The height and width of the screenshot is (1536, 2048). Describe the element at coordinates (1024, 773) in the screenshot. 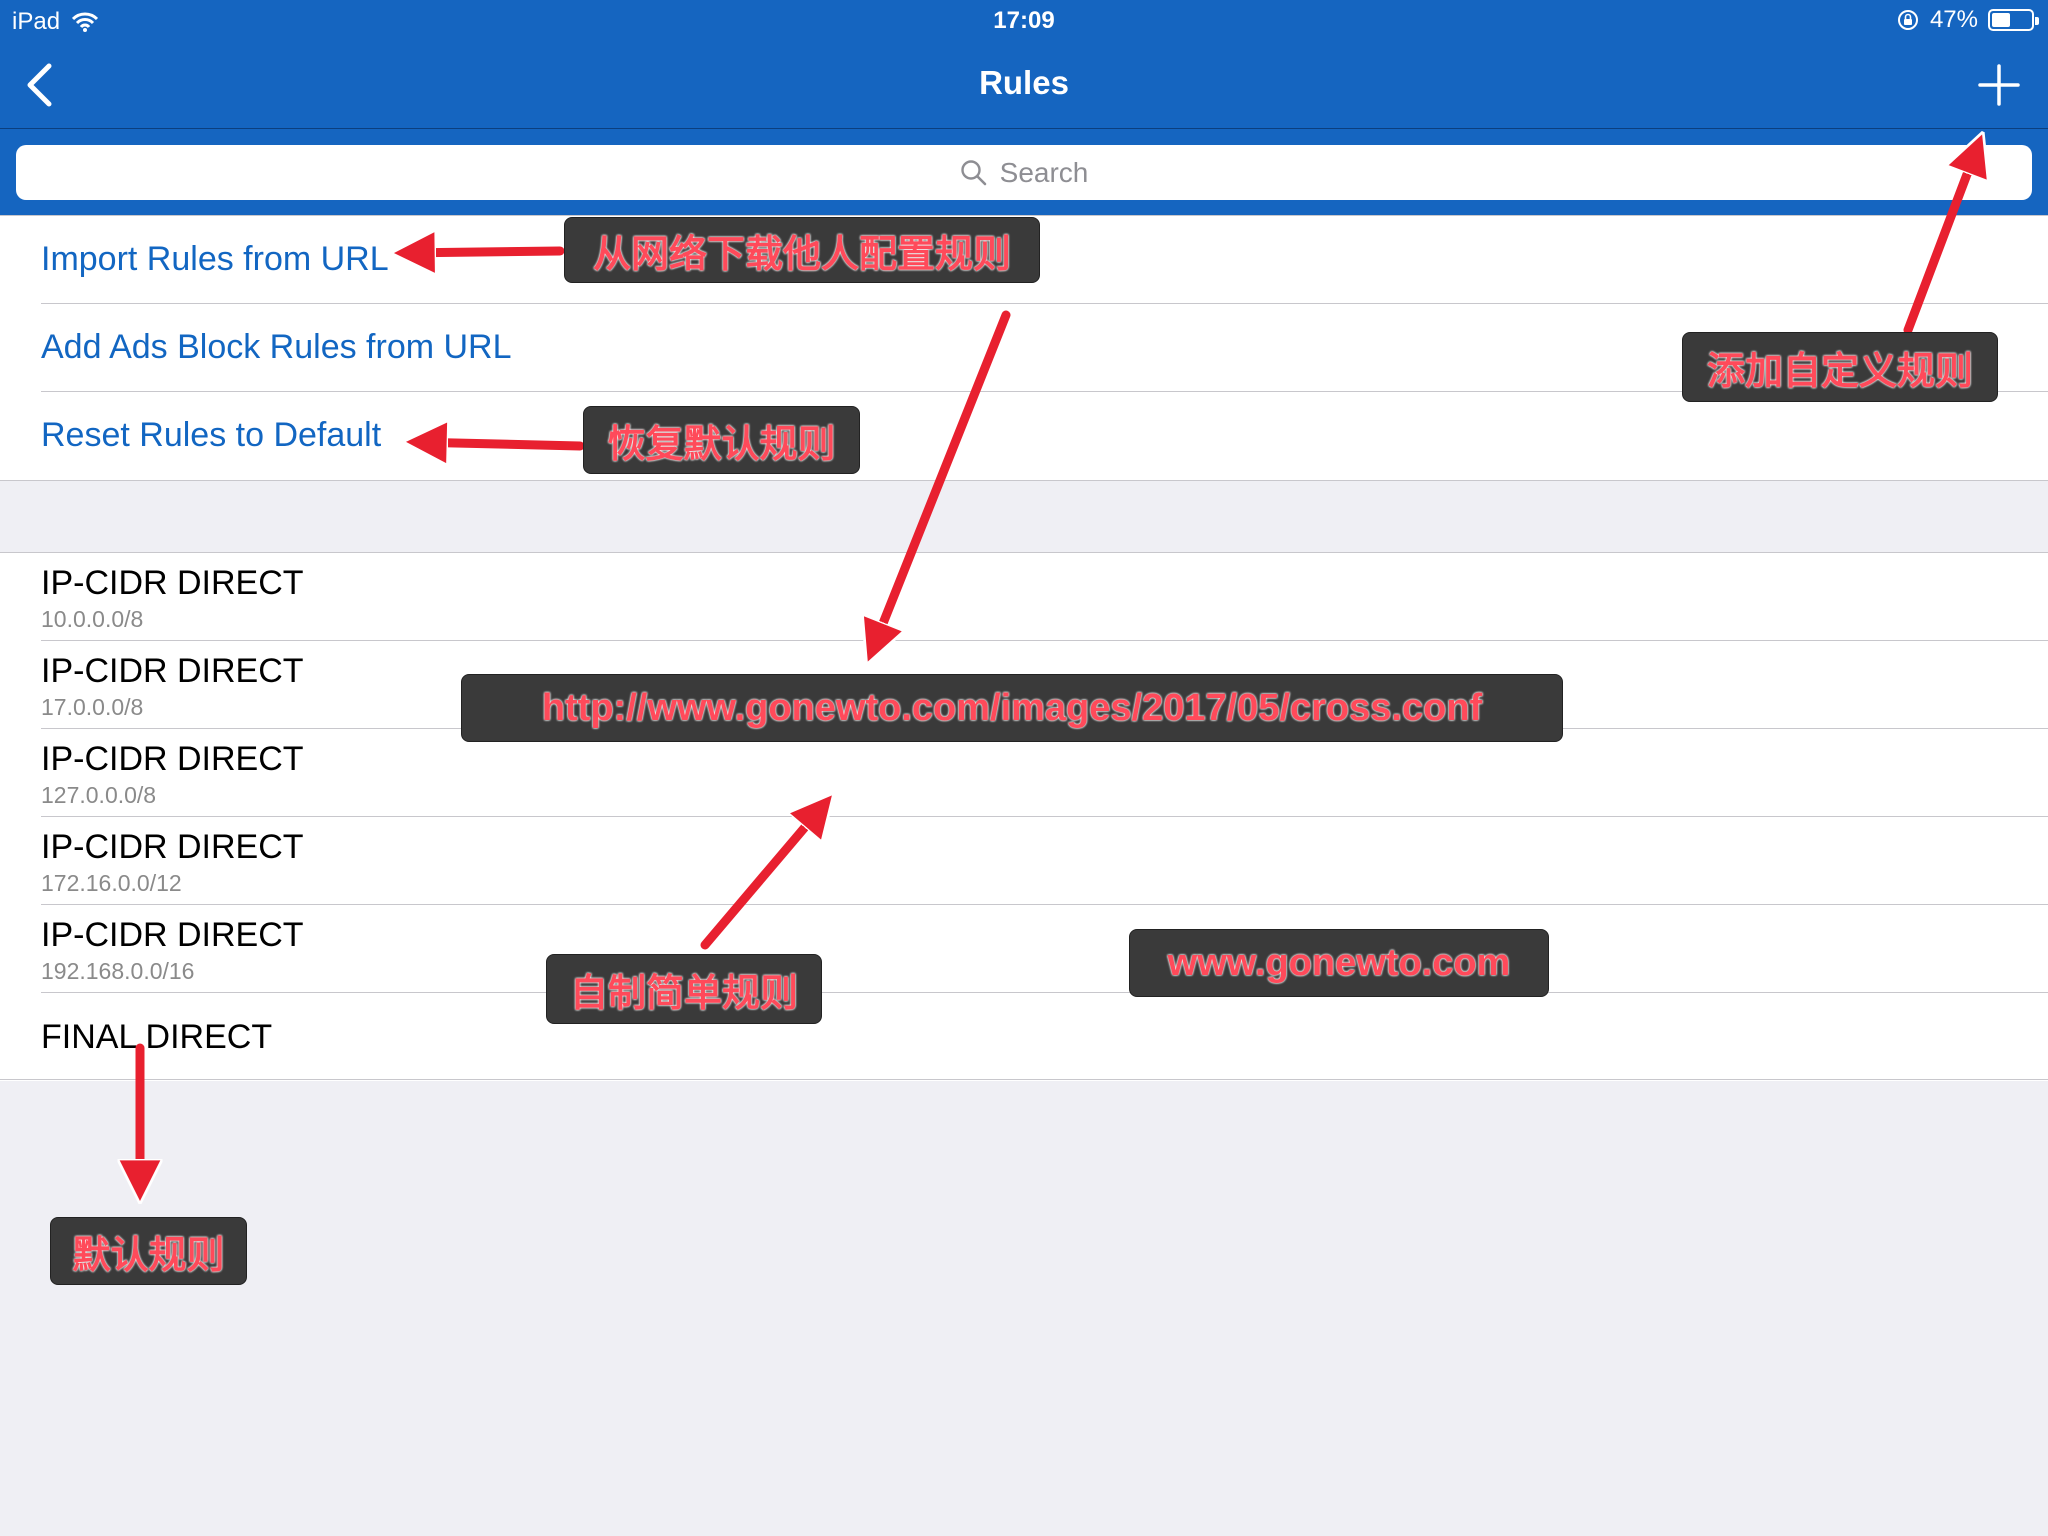

I see `rule-row: IP-CIDR DIRECT 127.0.0.0/8` at that location.